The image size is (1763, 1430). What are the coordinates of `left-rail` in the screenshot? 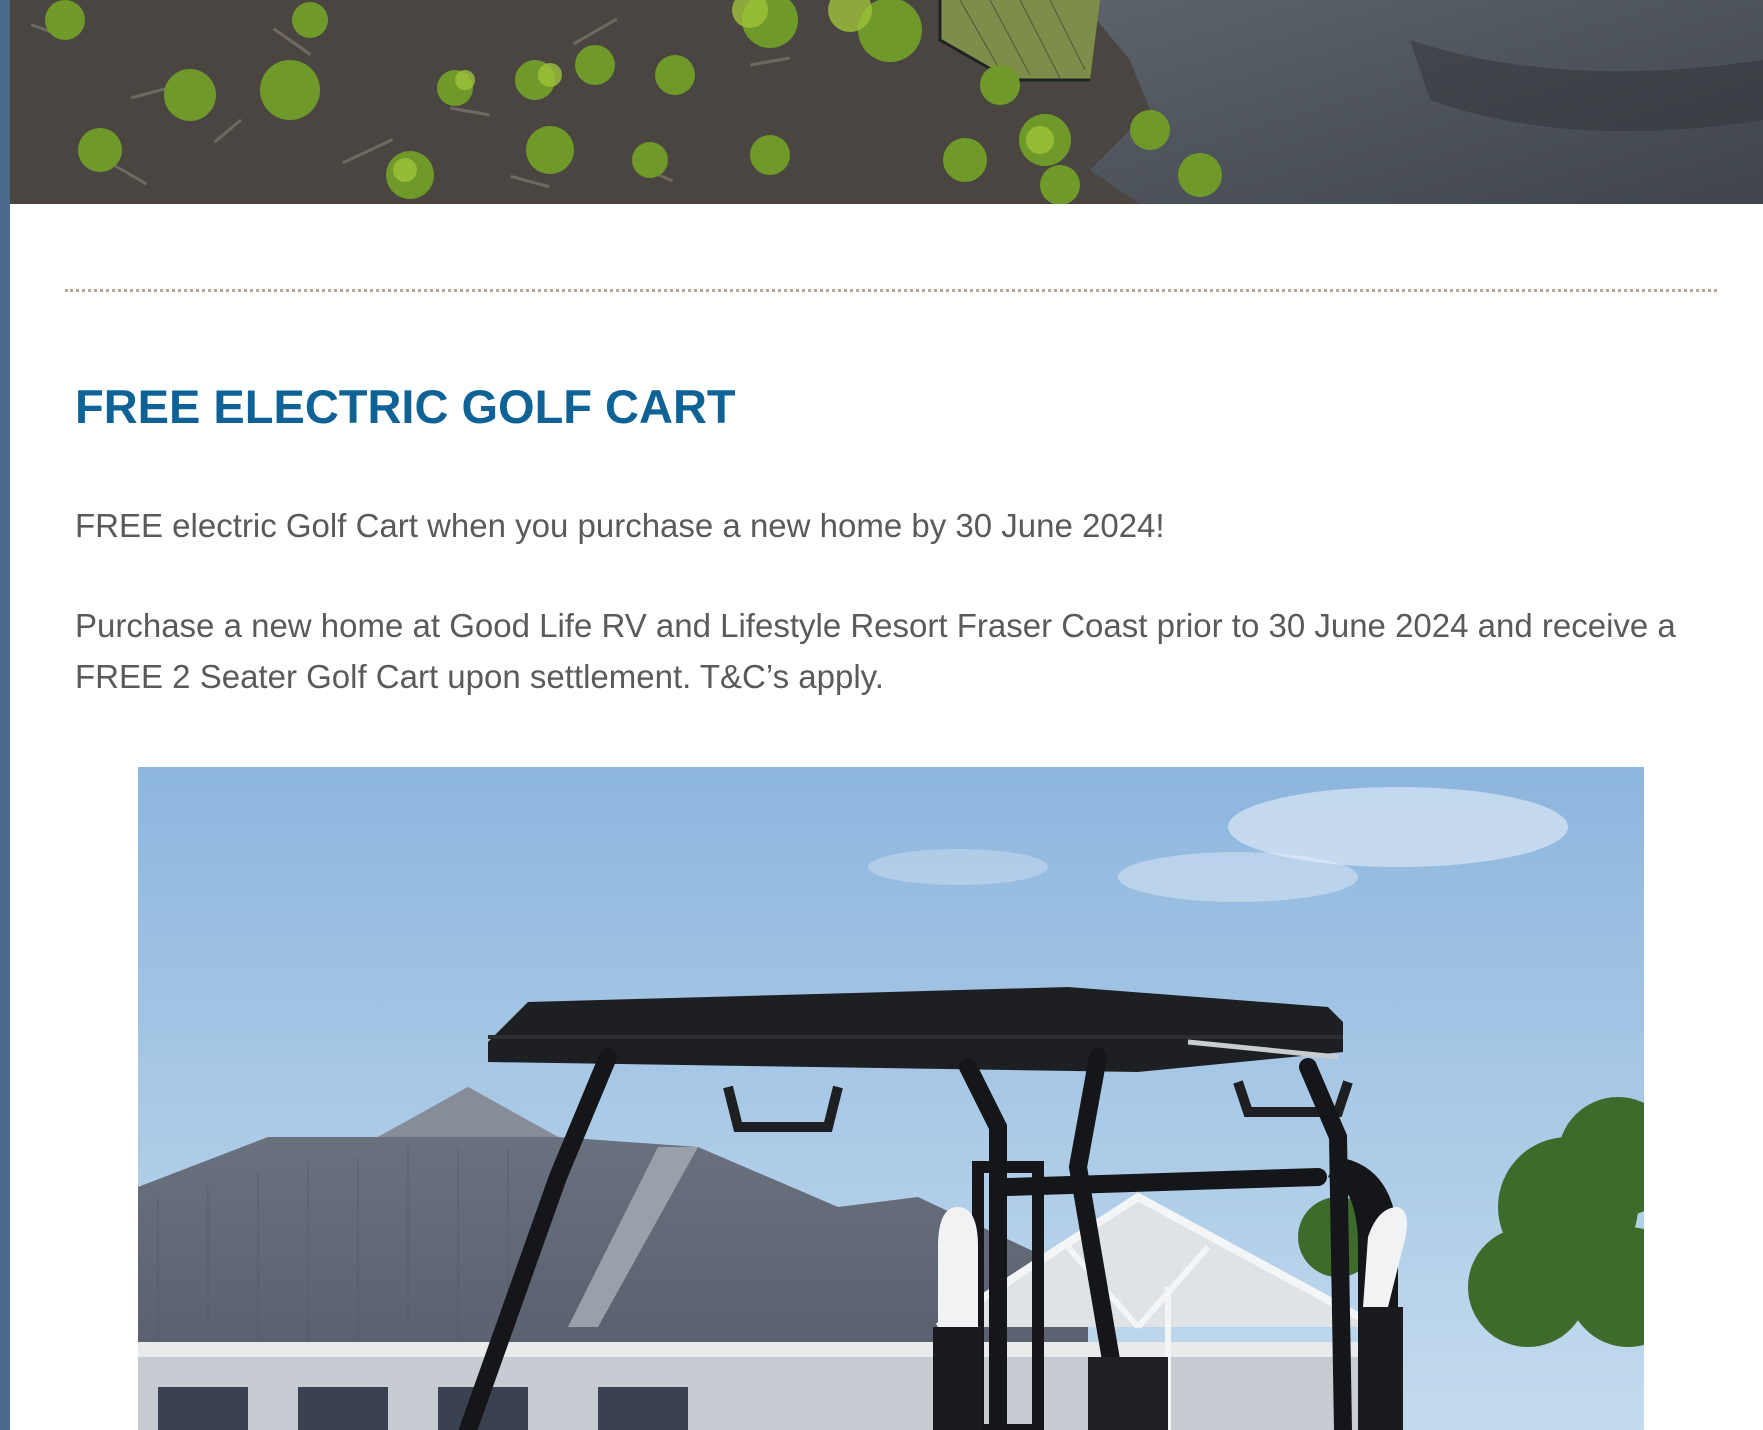 It's located at (5, 715).